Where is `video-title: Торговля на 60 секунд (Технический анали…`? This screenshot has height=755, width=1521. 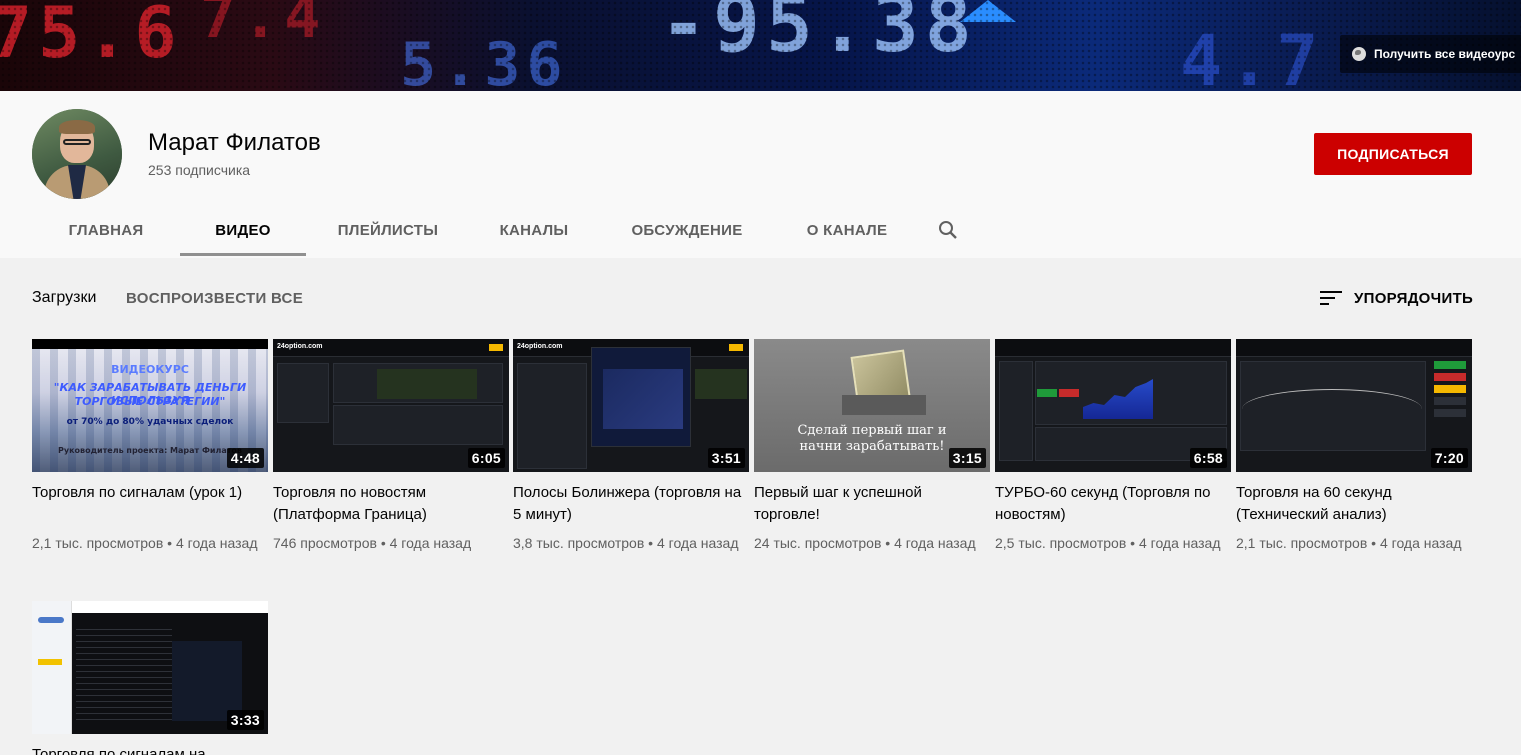
video-title: Торговля на 60 секунд (Технический анали… is located at coordinates (1354, 504).